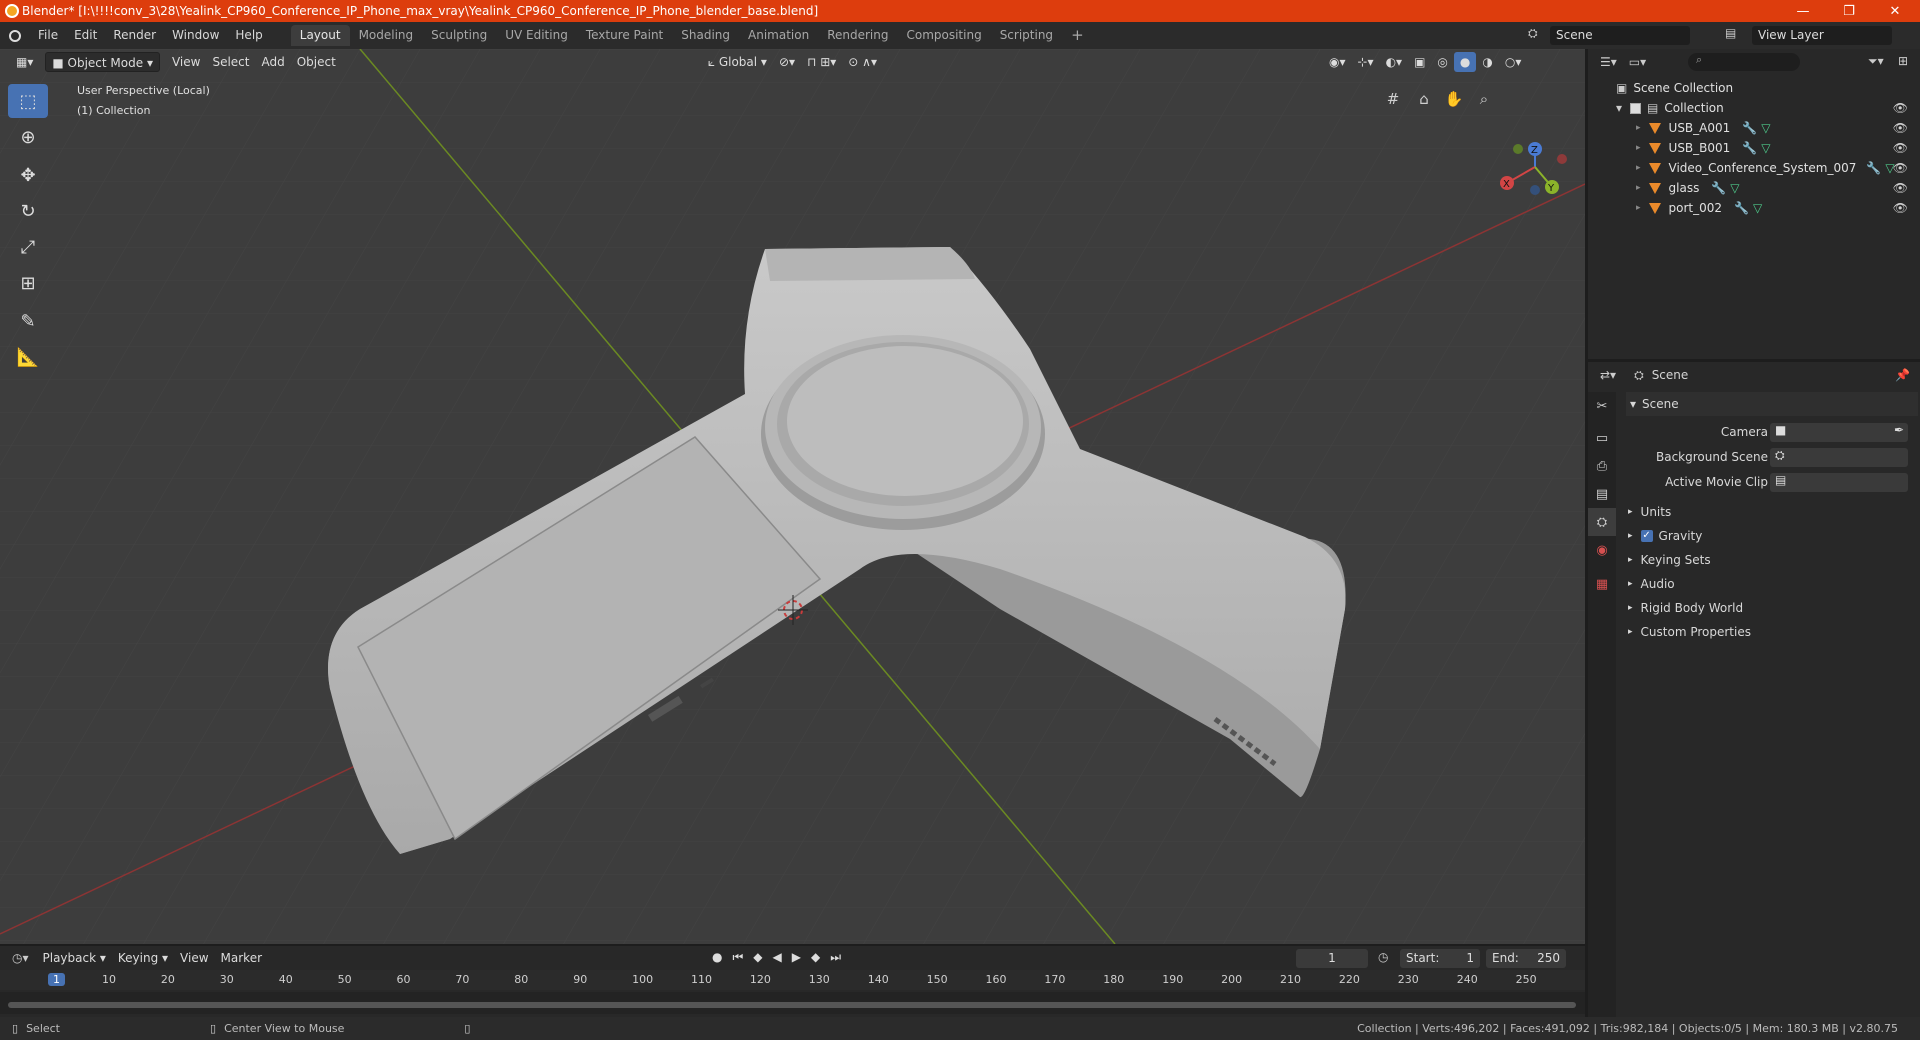  What do you see at coordinates (28, 283) in the screenshot?
I see `transform-tool-icon: ⊞` at bounding box center [28, 283].